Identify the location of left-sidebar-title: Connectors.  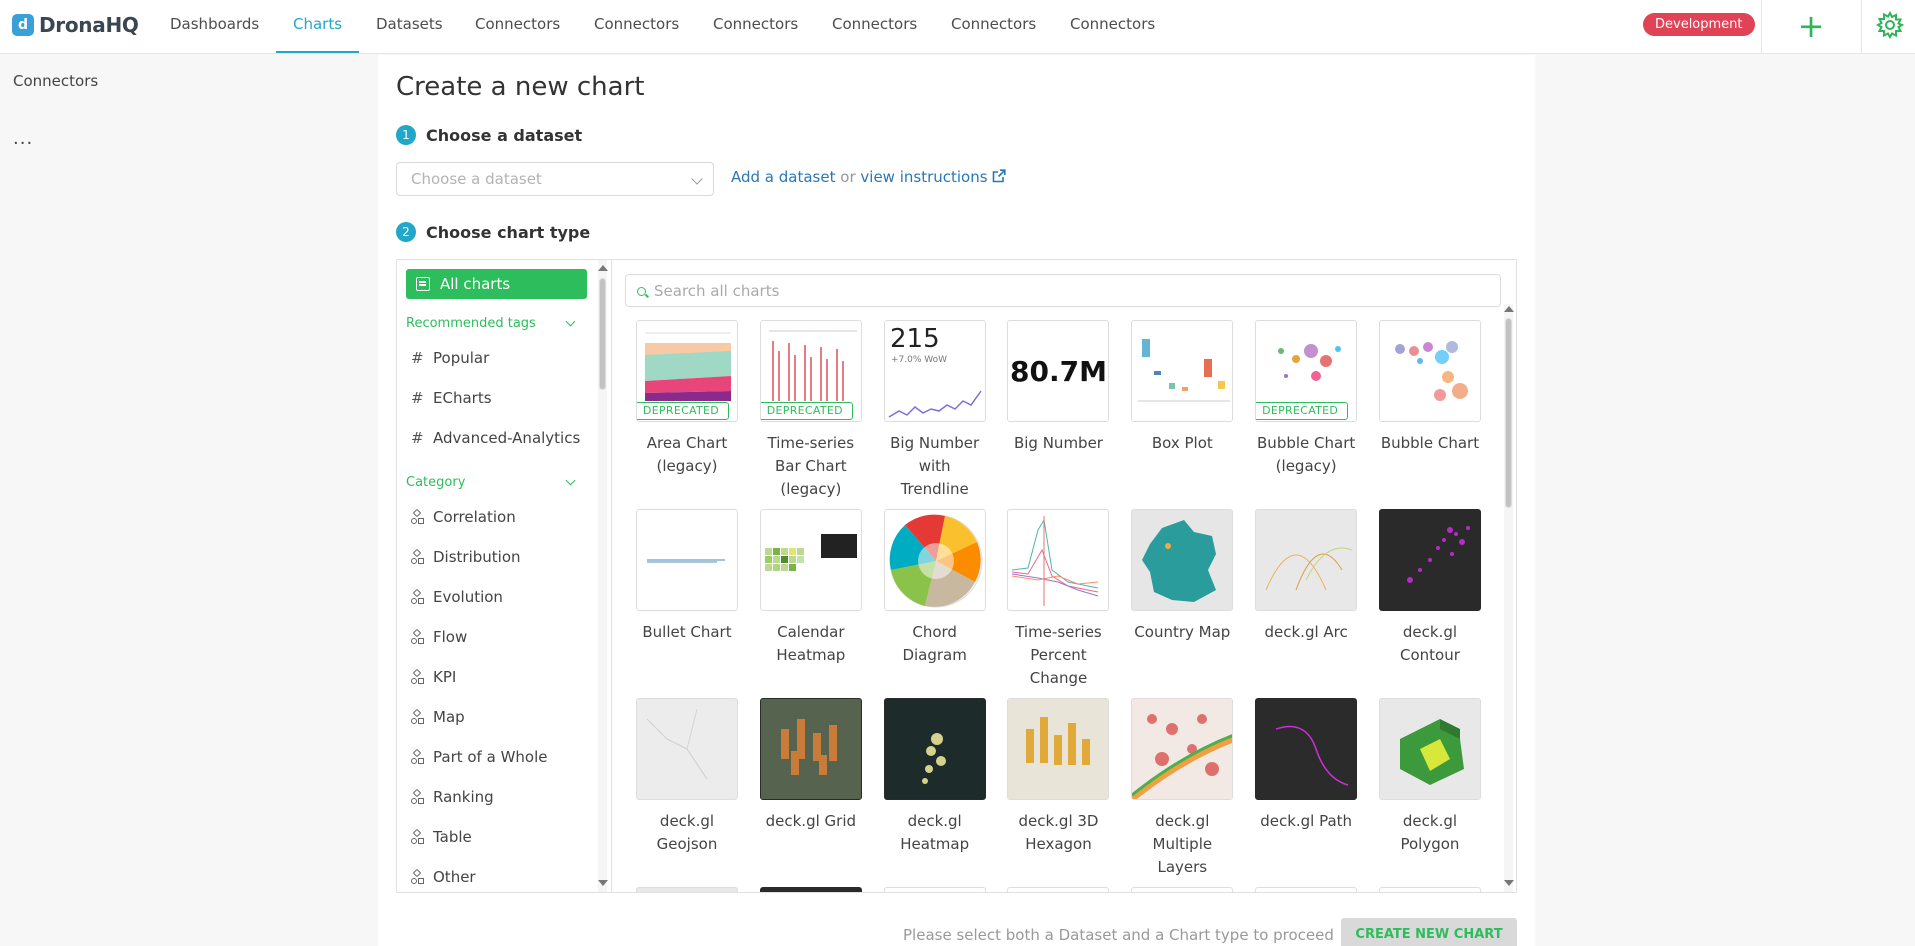
(55, 81).